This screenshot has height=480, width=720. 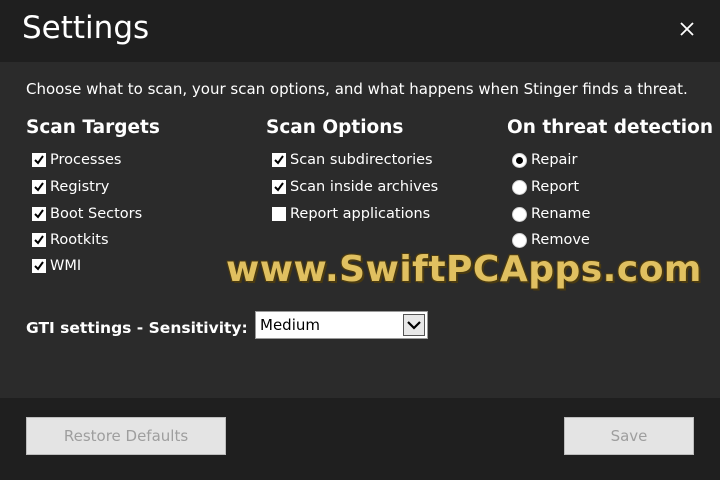 I want to click on chevron-down-icon, so click(x=414, y=325).